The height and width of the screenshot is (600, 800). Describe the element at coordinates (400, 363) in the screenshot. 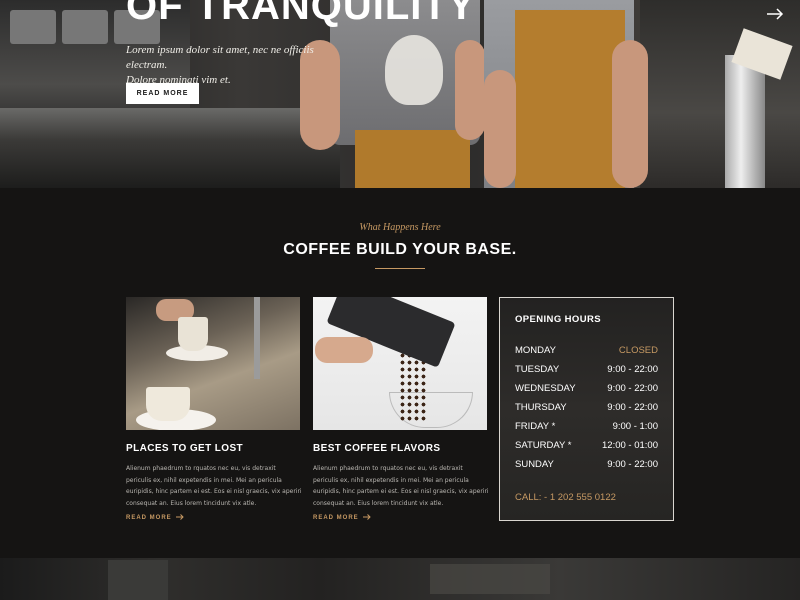

I see `coffee-beans-image` at that location.